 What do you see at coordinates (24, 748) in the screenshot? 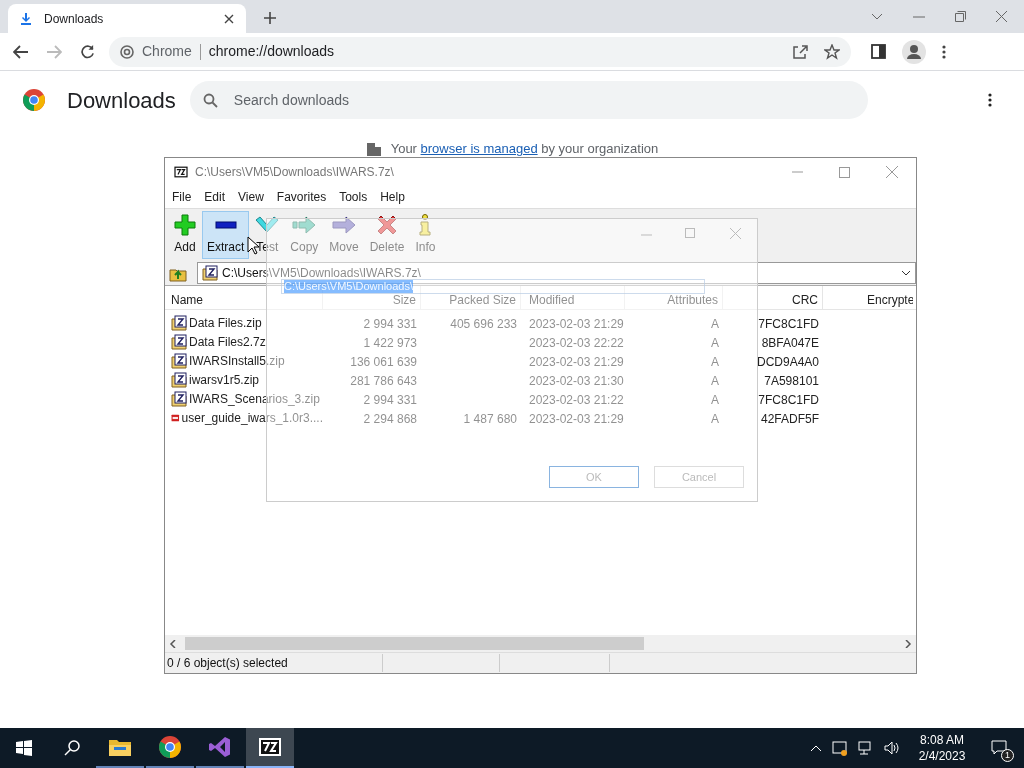
I see `windows-start-icon` at bounding box center [24, 748].